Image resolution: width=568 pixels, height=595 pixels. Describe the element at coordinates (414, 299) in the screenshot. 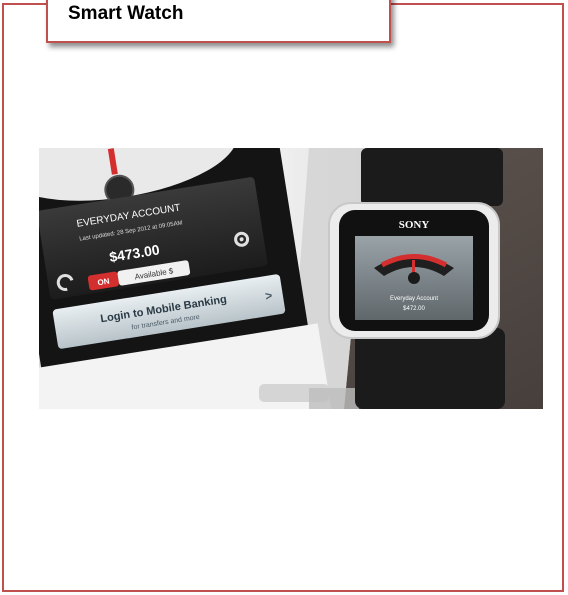

I see `watch-account: Everyday Account` at that location.